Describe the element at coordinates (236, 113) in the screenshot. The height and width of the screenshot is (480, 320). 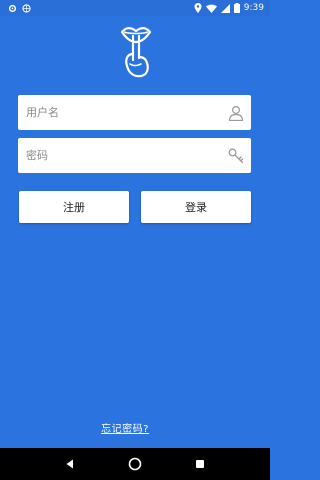
I see `user-icon` at that location.